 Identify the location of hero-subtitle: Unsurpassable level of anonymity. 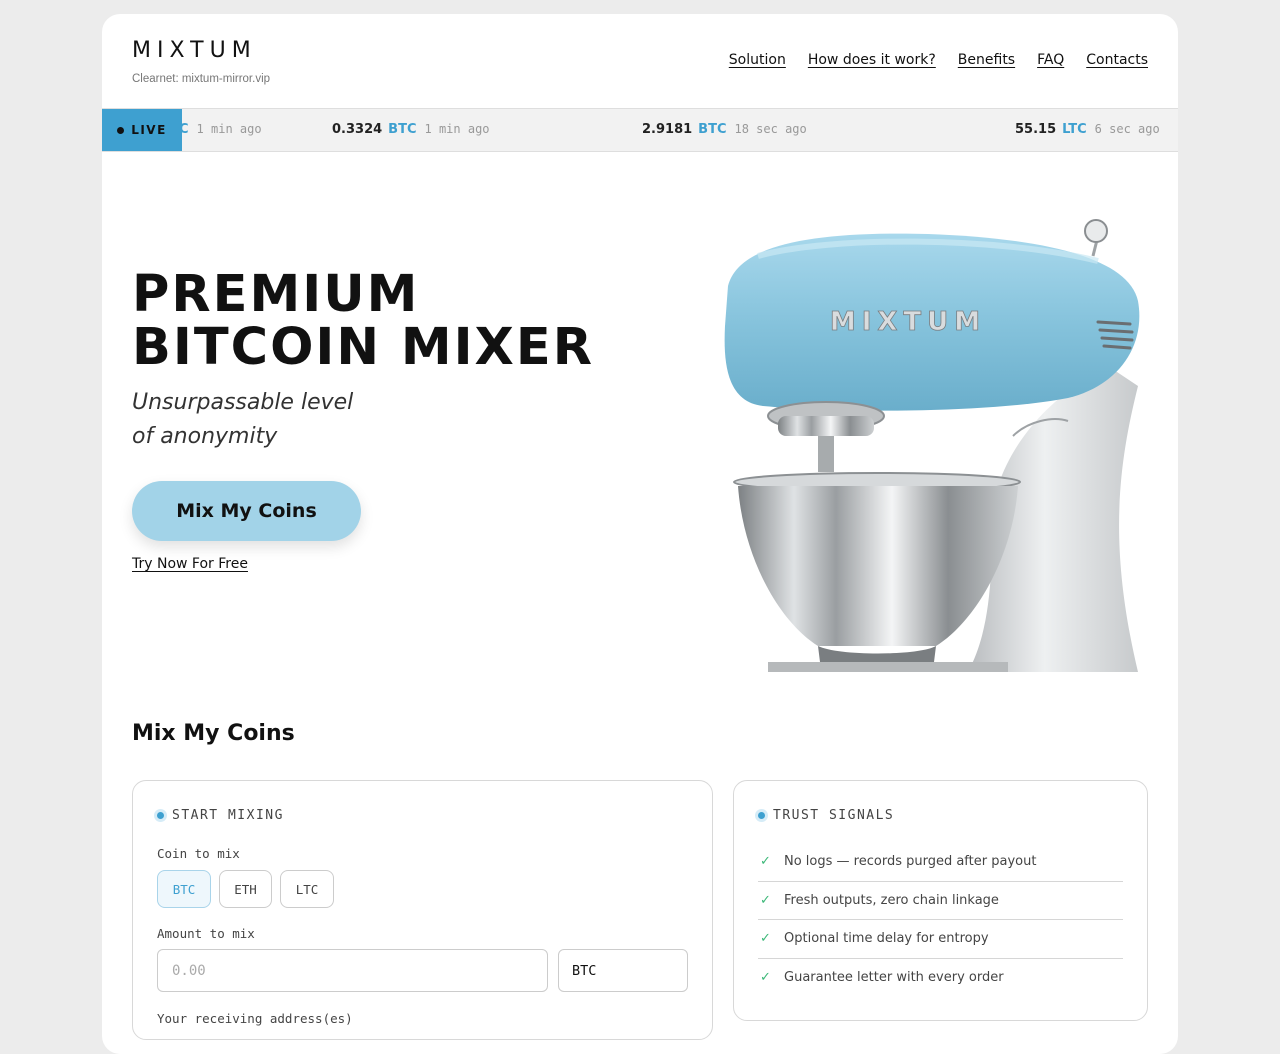
(292, 420).